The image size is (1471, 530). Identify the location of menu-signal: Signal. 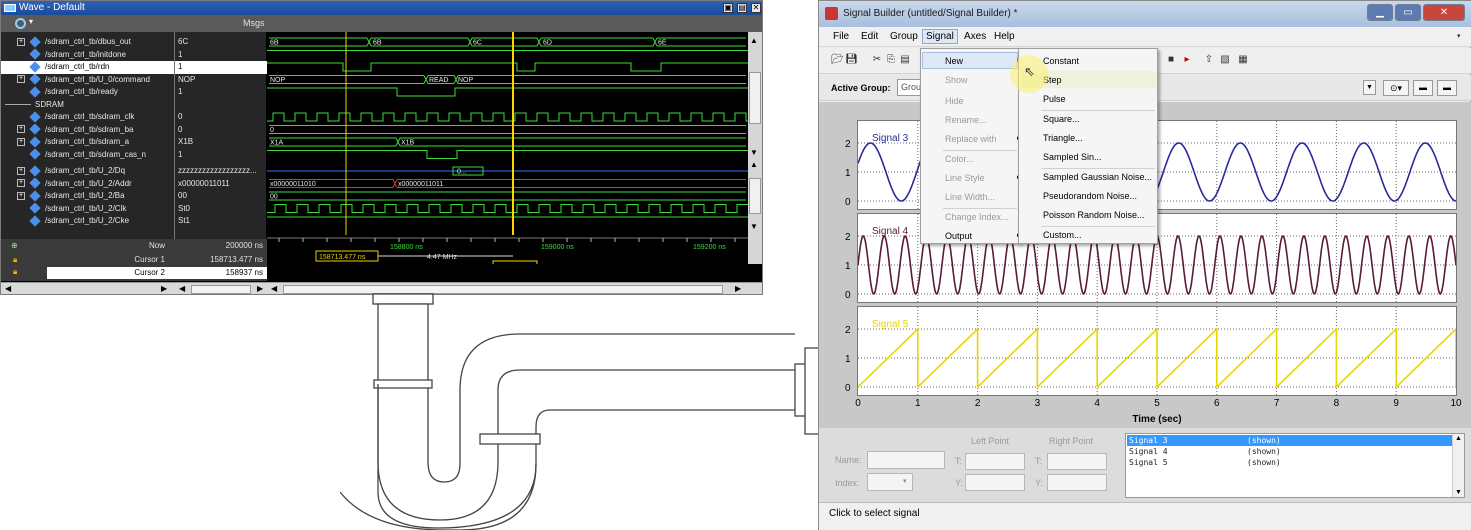
(940, 36).